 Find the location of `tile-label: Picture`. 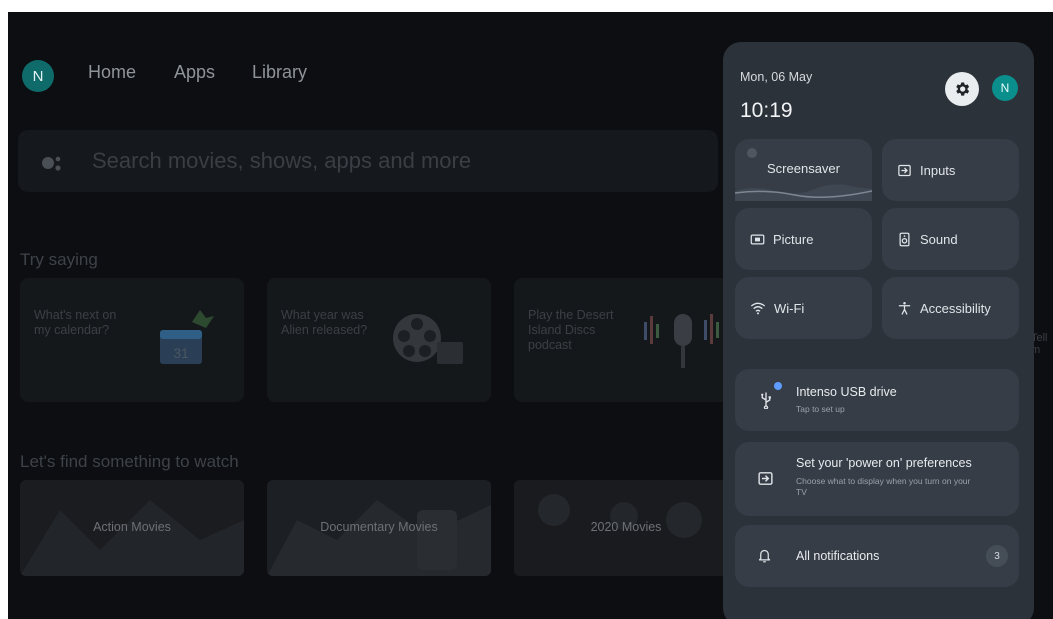

tile-label: Picture is located at coordinates (793, 239).